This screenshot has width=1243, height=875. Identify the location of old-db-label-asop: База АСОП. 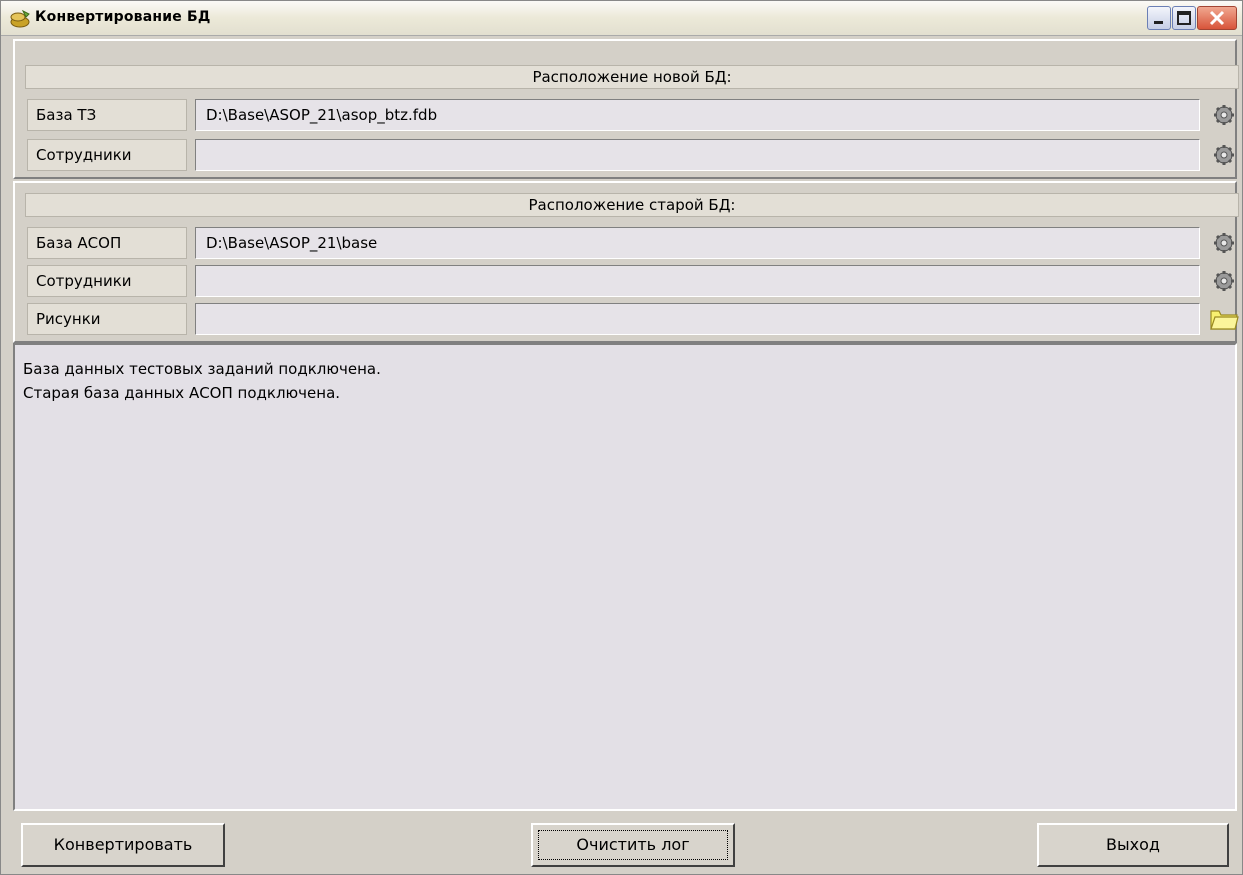
(107, 243).